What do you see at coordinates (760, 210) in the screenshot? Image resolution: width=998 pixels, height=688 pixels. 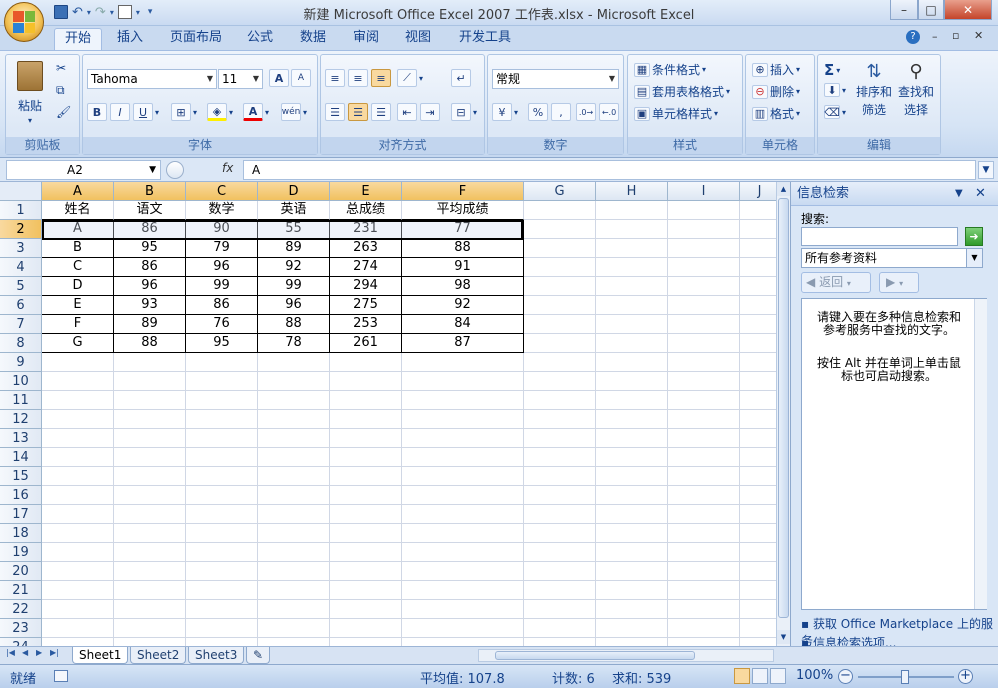 I see `cell-J1` at bounding box center [760, 210].